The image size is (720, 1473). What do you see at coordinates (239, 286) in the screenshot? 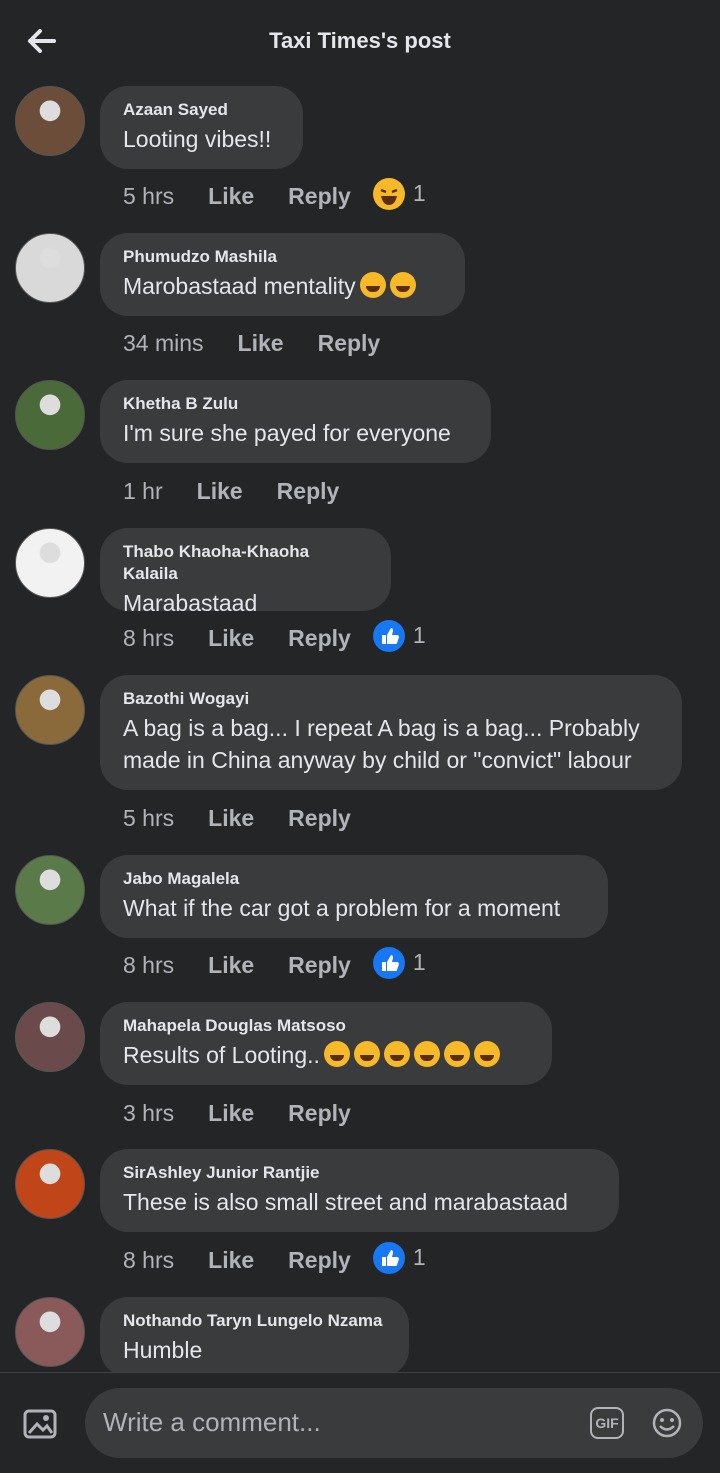
I see `comment-text-content: Marobastaad mentality` at bounding box center [239, 286].